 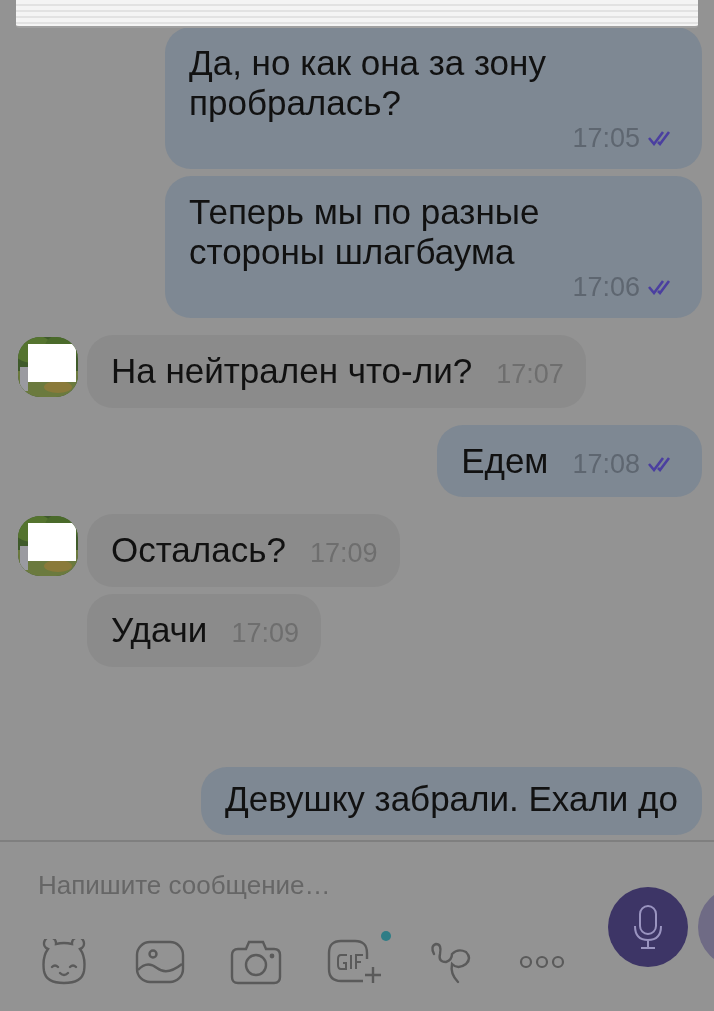 What do you see at coordinates (198, 550) in the screenshot?
I see `message-text: Осталась?` at bounding box center [198, 550].